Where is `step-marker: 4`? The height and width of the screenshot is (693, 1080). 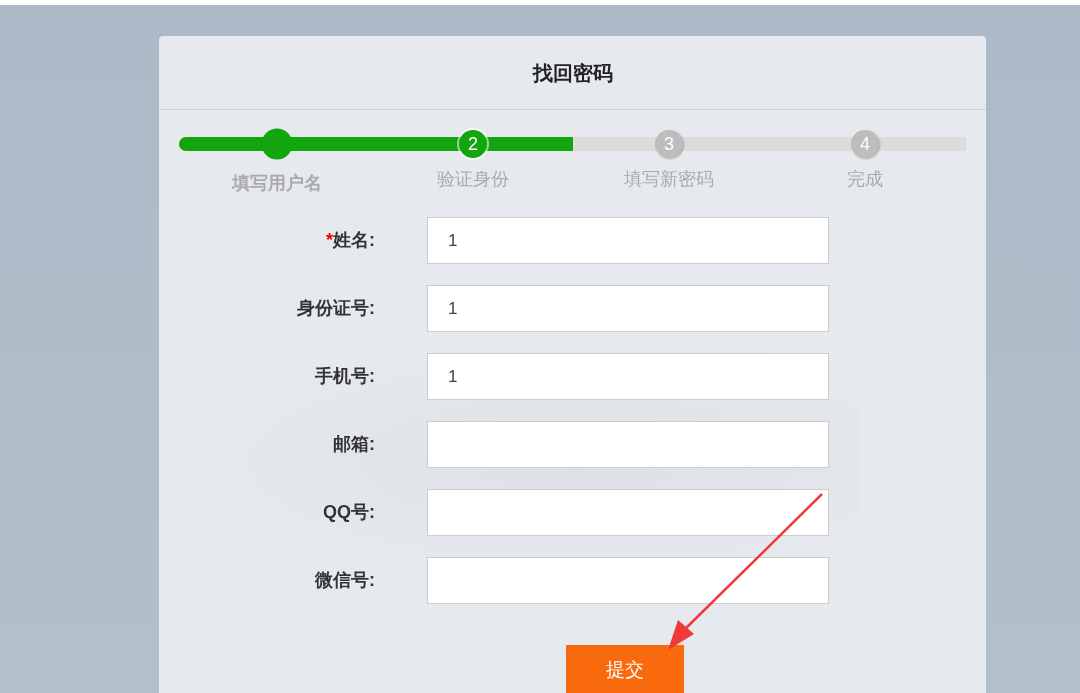 step-marker: 4 is located at coordinates (865, 144).